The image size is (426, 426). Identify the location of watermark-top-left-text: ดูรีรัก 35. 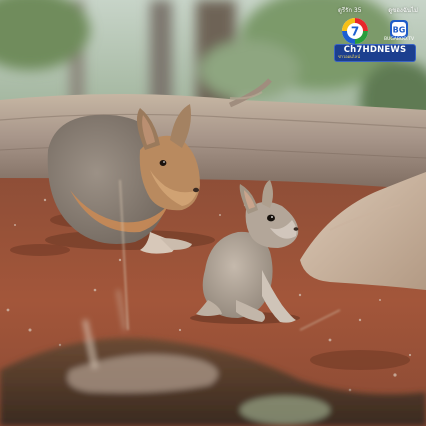
(350, 10).